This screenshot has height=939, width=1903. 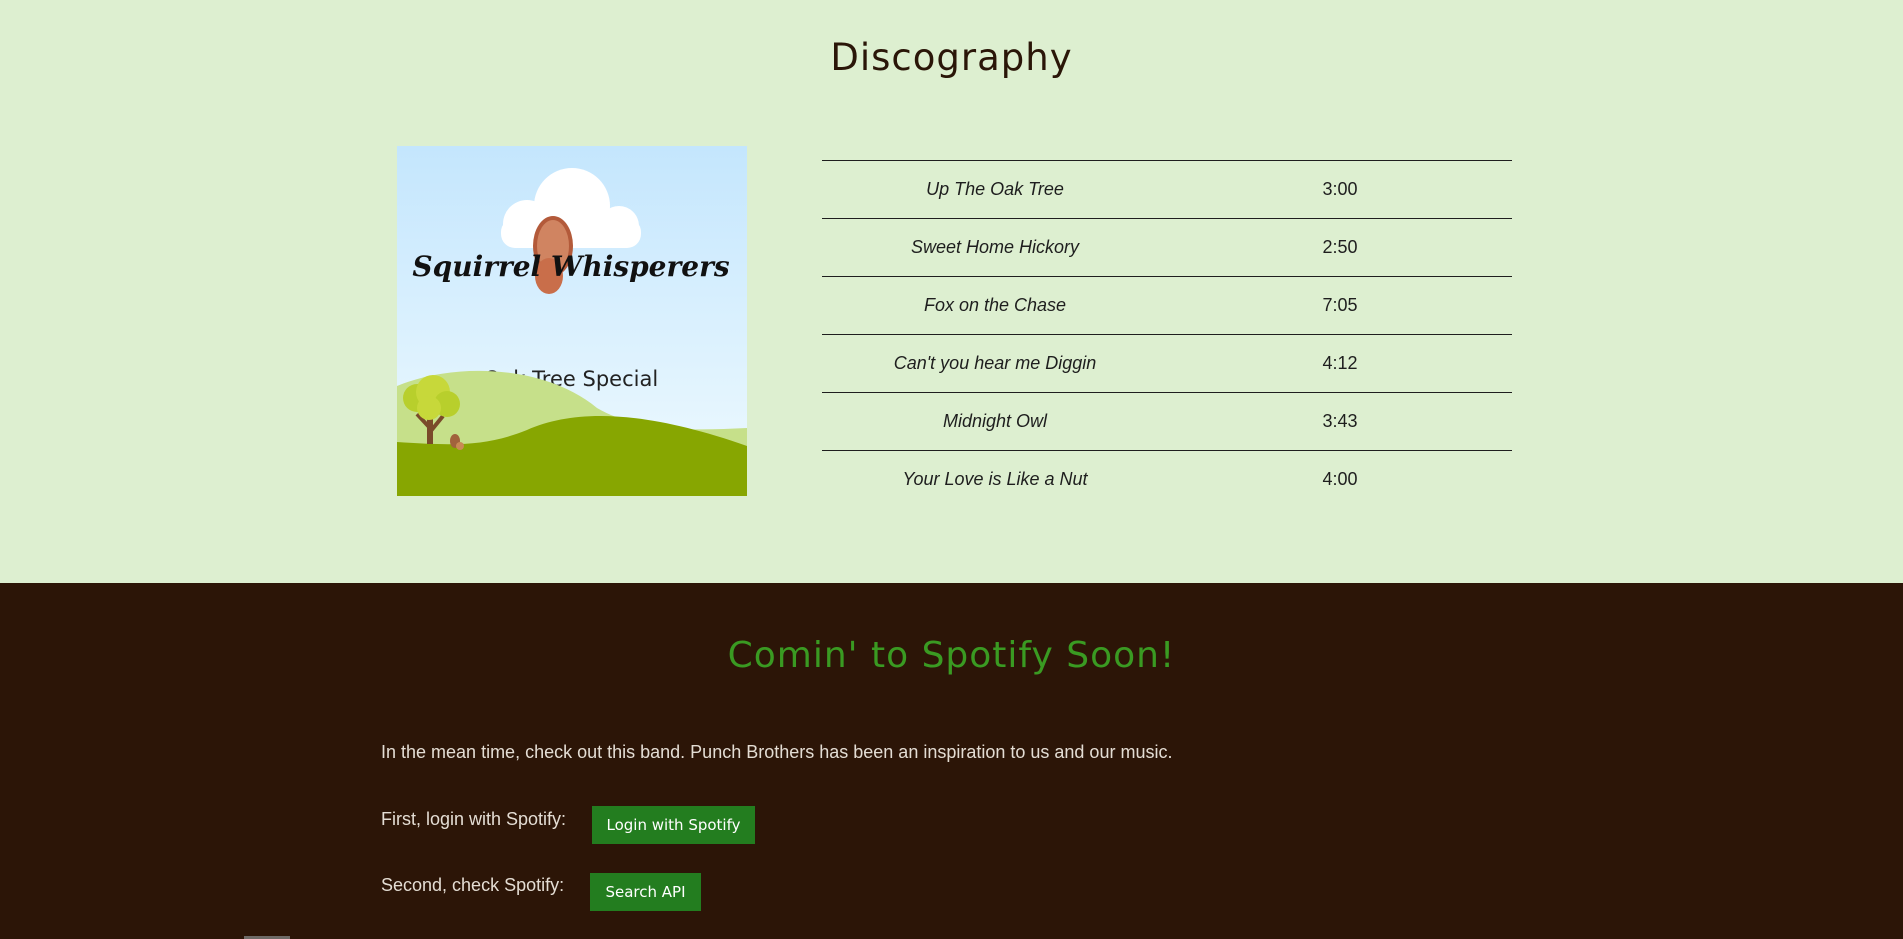 What do you see at coordinates (1167, 305) in the screenshot?
I see `table-row: Fox on the Chase 7:05` at bounding box center [1167, 305].